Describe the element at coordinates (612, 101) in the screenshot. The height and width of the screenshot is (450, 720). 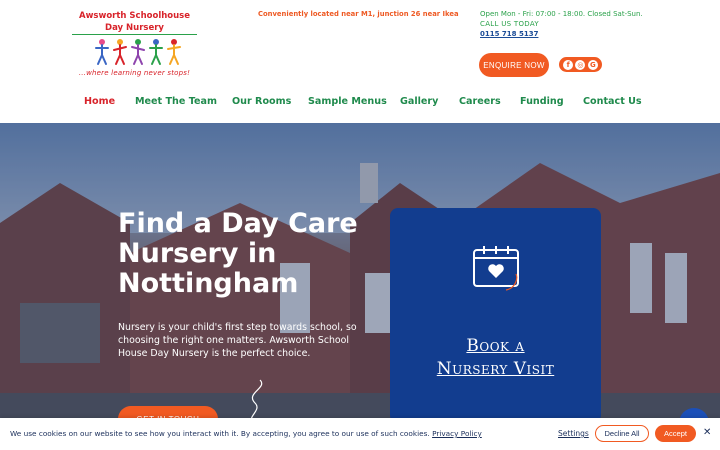
I see `nav-contact-us: Contact Us` at that location.